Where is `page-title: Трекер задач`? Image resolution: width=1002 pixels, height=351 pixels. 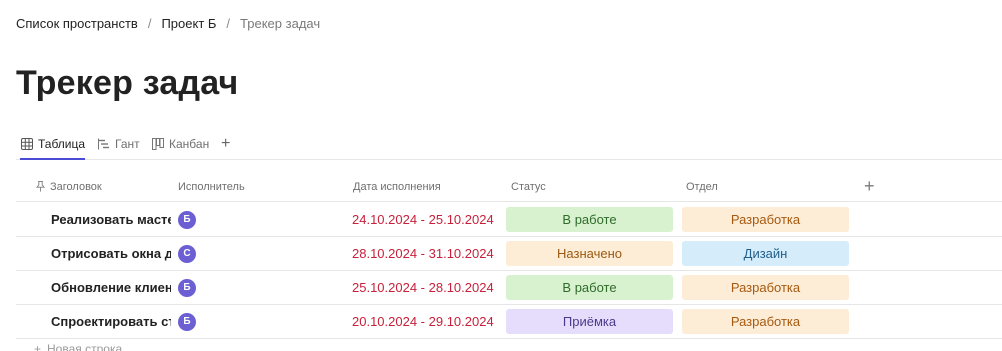
page-title: Трекер задач is located at coordinates (127, 83).